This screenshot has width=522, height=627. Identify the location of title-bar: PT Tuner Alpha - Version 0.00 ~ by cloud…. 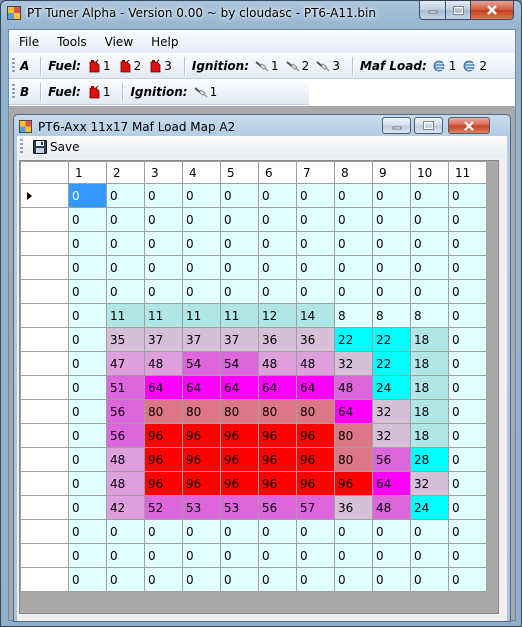
(261, 14).